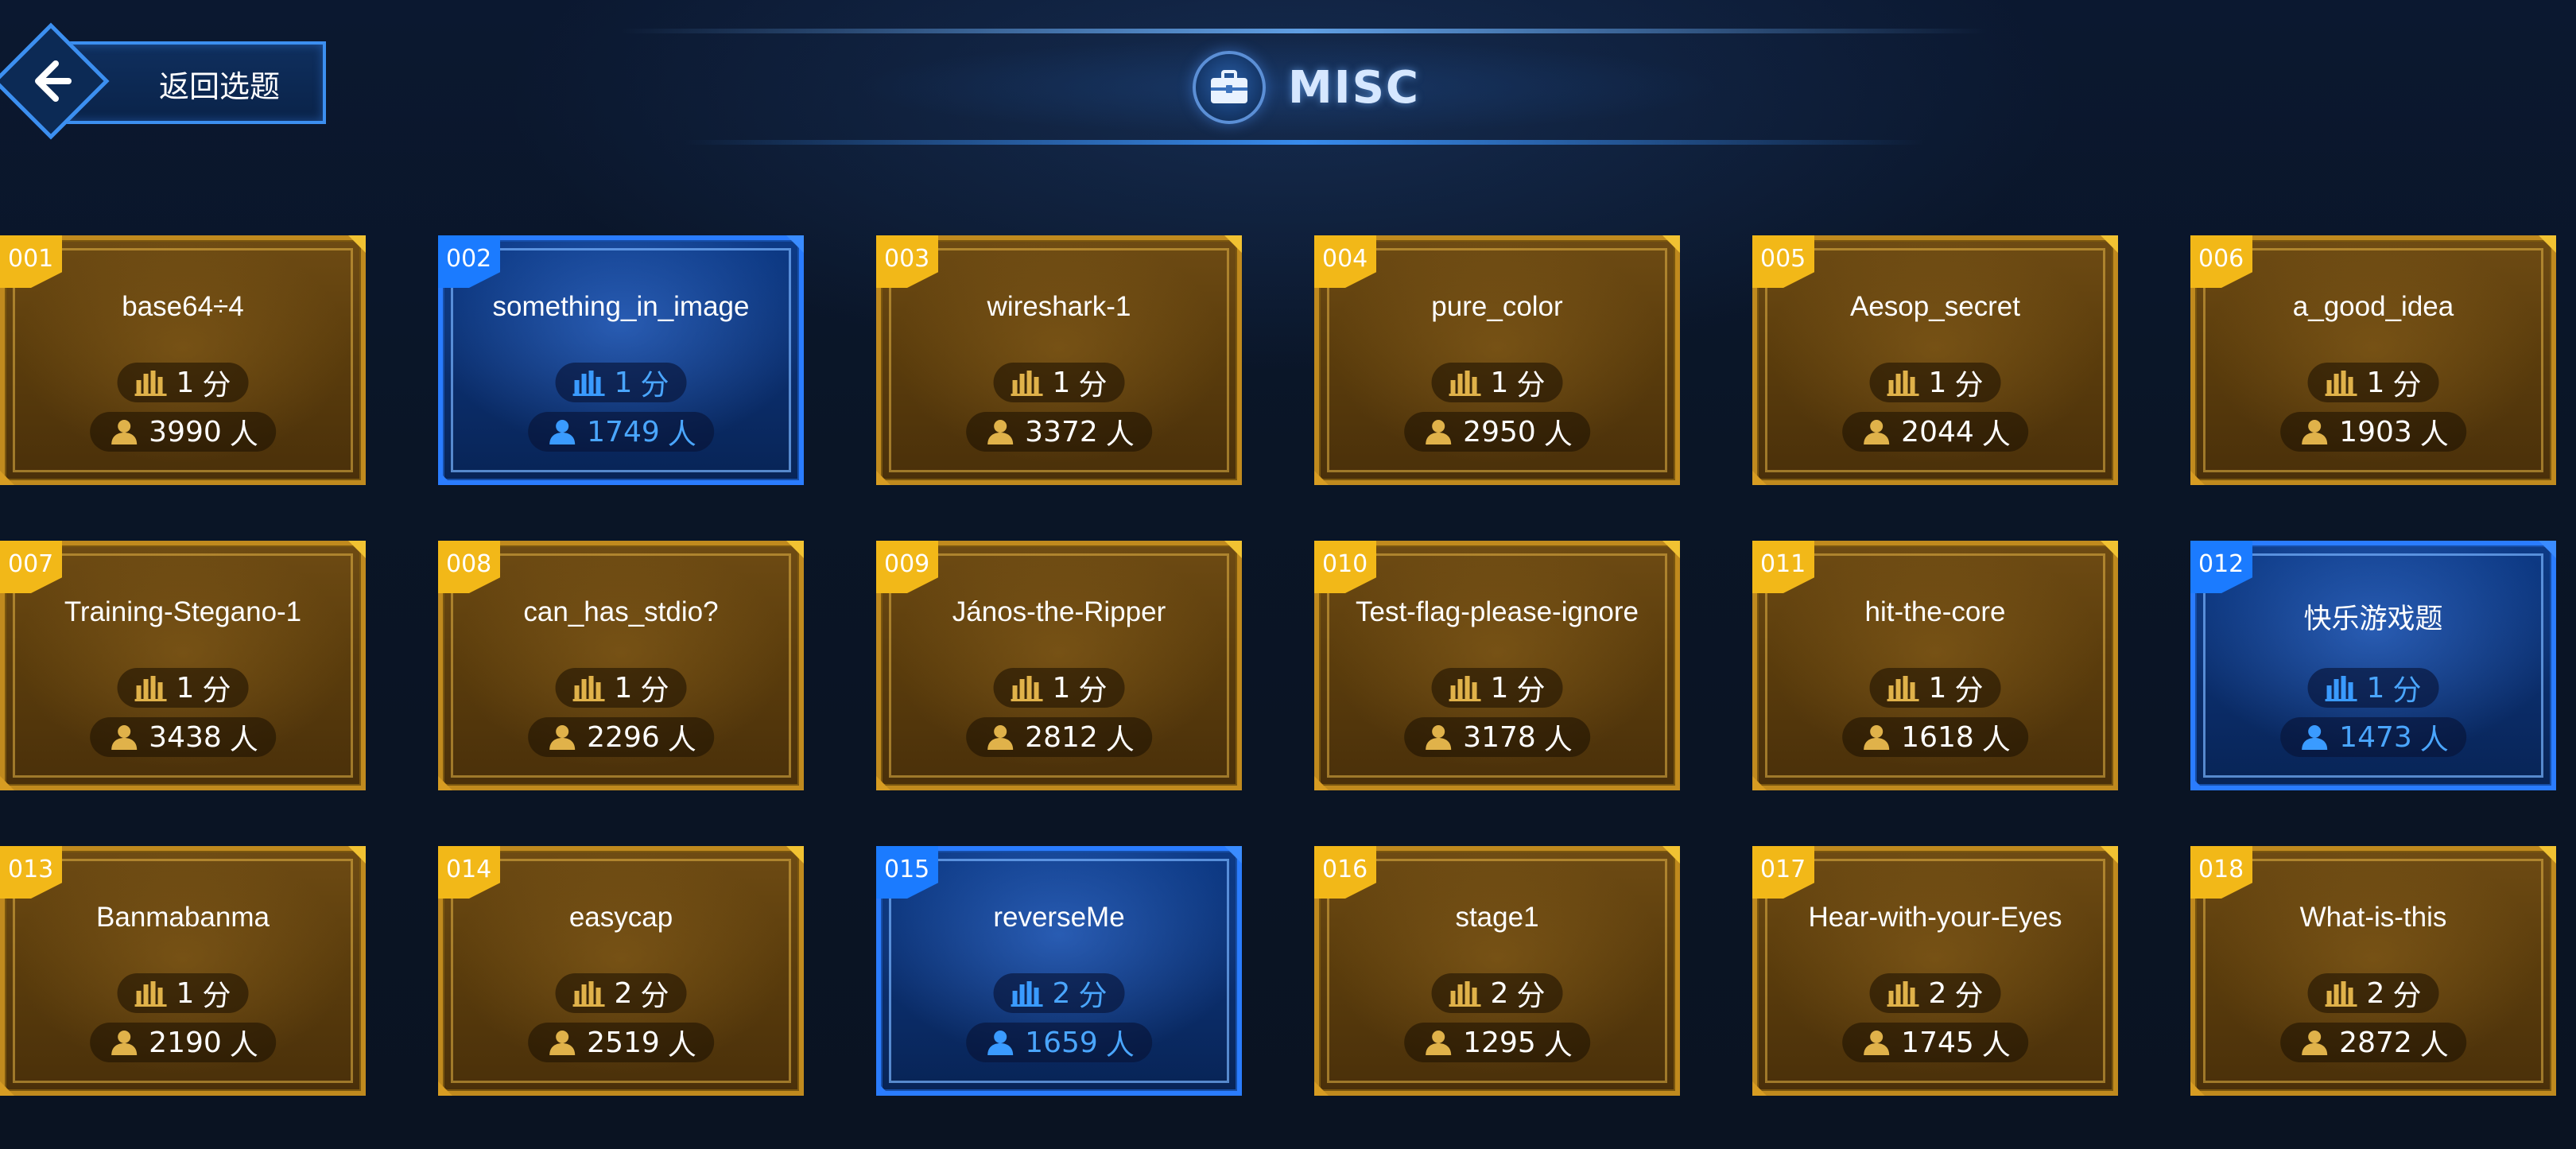 This screenshot has width=2576, height=1149. I want to click on people-pill: 2190 人, so click(183, 1042).